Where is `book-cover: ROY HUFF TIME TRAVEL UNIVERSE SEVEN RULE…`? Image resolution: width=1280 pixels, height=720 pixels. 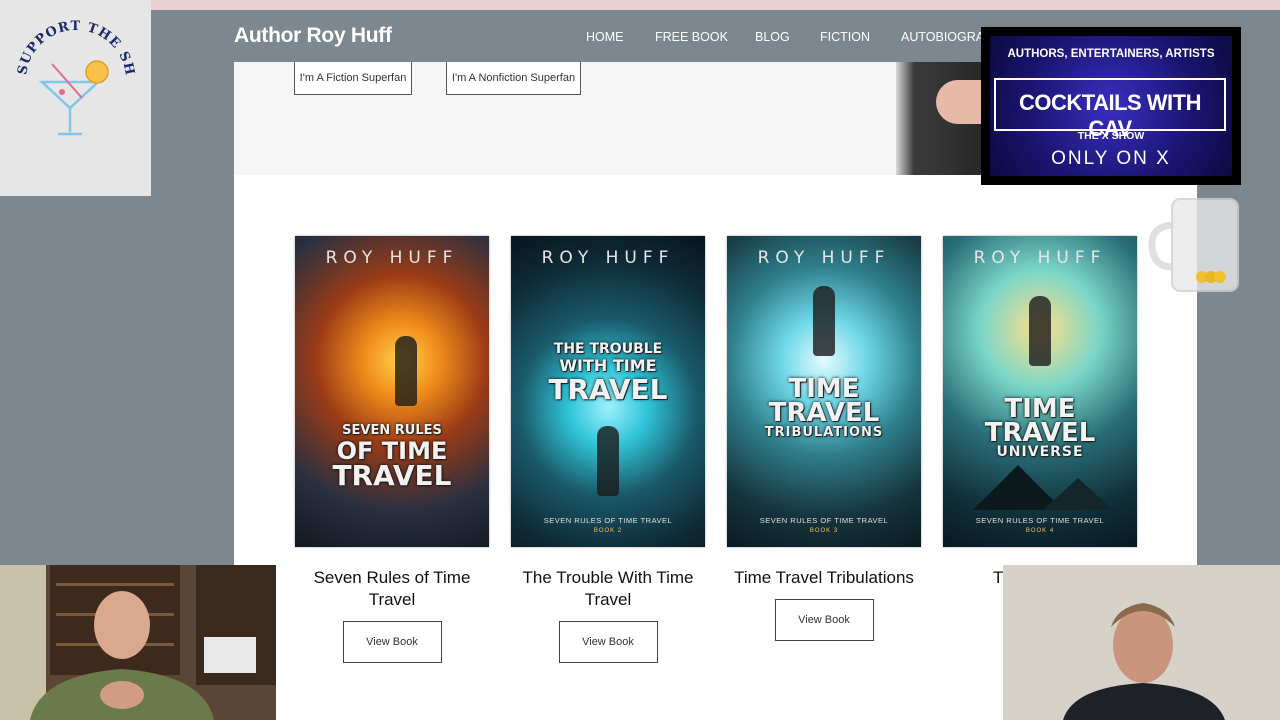 book-cover: ROY HUFF TIME TRAVEL UNIVERSE SEVEN RULE… is located at coordinates (1040, 391).